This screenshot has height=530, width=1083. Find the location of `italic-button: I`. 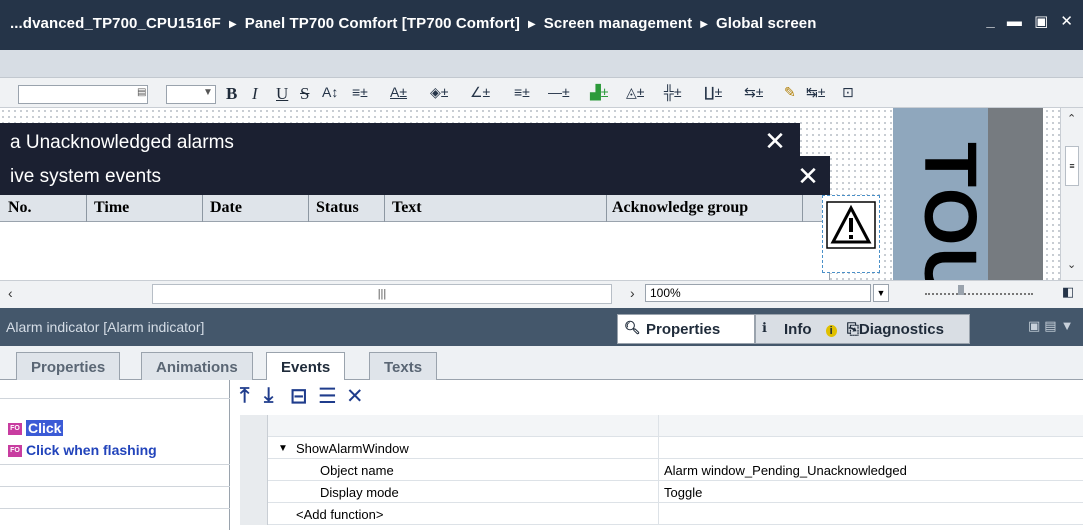

italic-button: I is located at coordinates (255, 94).